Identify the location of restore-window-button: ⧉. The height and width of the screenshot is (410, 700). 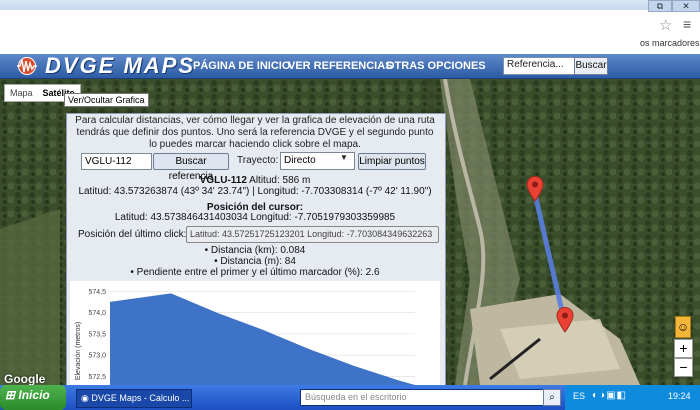
(660, 6).